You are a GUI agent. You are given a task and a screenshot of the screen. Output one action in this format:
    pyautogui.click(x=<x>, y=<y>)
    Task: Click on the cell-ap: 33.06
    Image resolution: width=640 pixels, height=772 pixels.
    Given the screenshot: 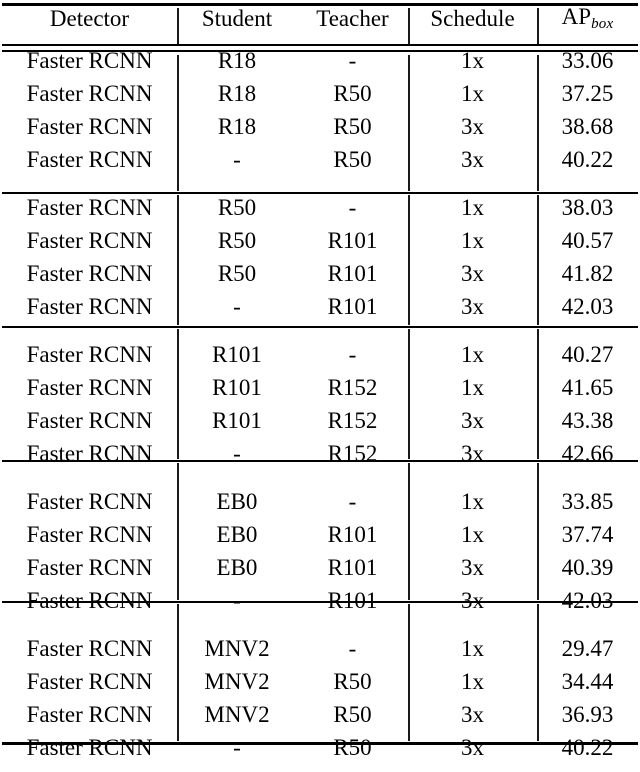 What is the action you would take?
    pyautogui.click(x=587, y=60)
    